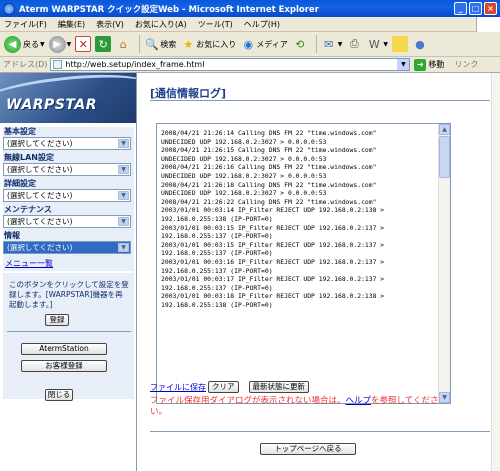  What do you see at coordinates (223, 387) in the screenshot?
I see `clear-button: クリア` at bounding box center [223, 387].